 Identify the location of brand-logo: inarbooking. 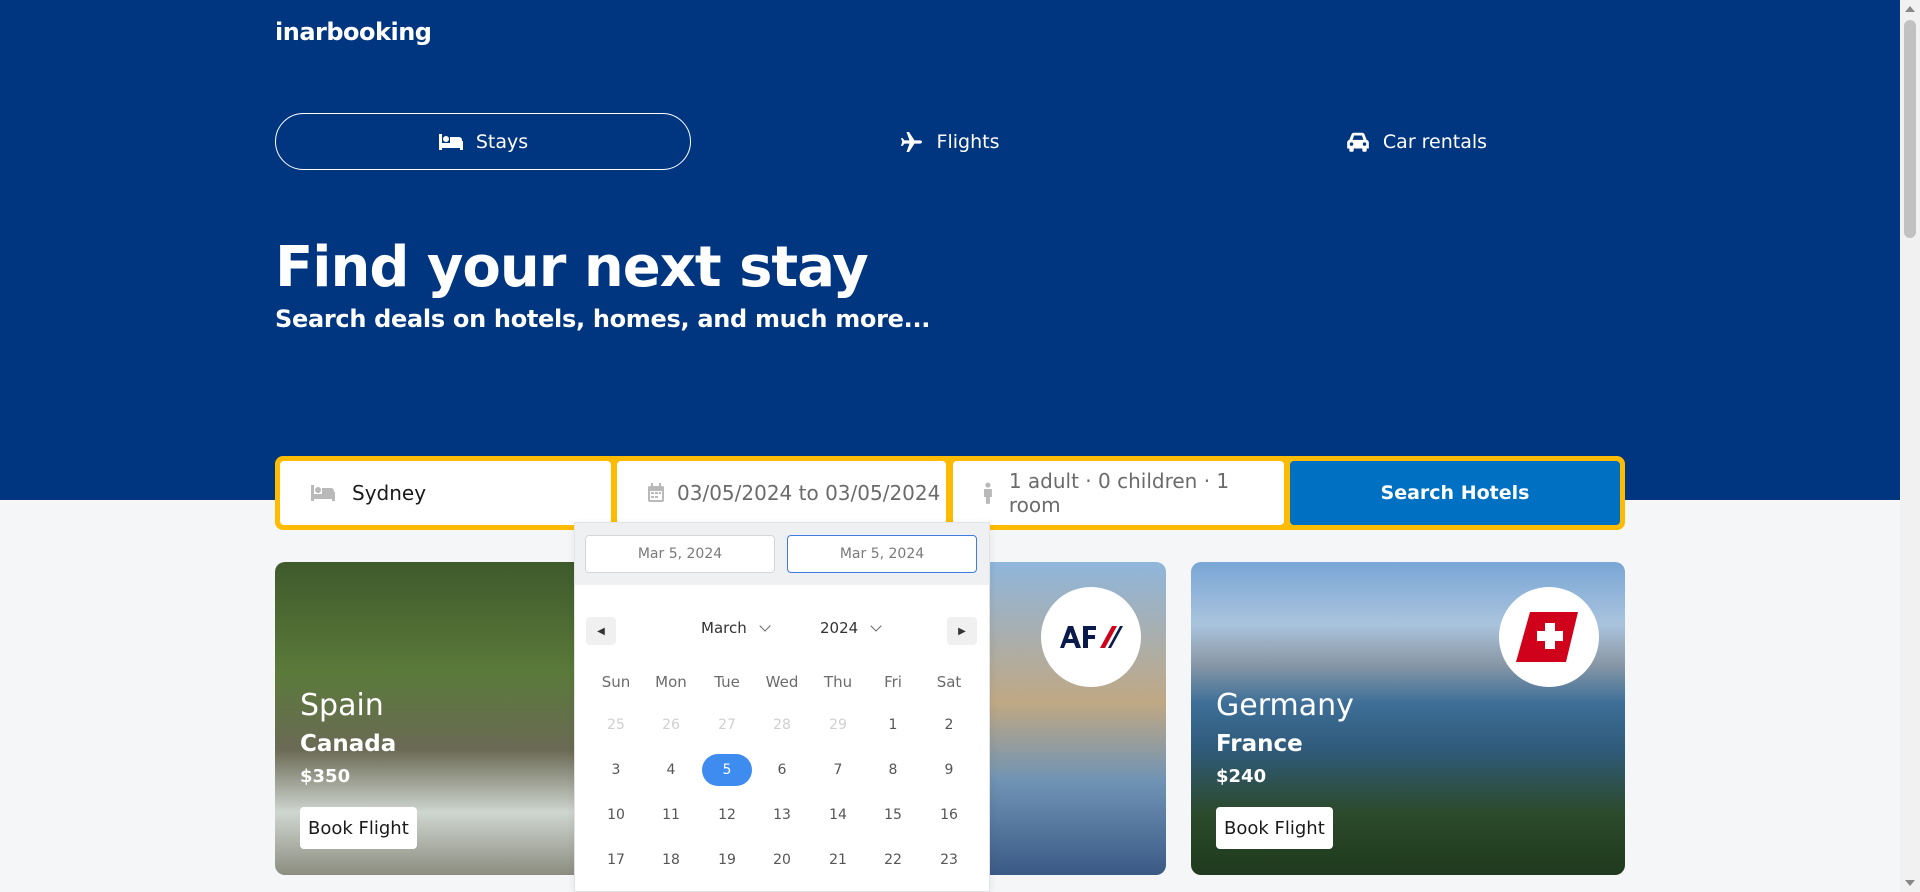
(353, 32).